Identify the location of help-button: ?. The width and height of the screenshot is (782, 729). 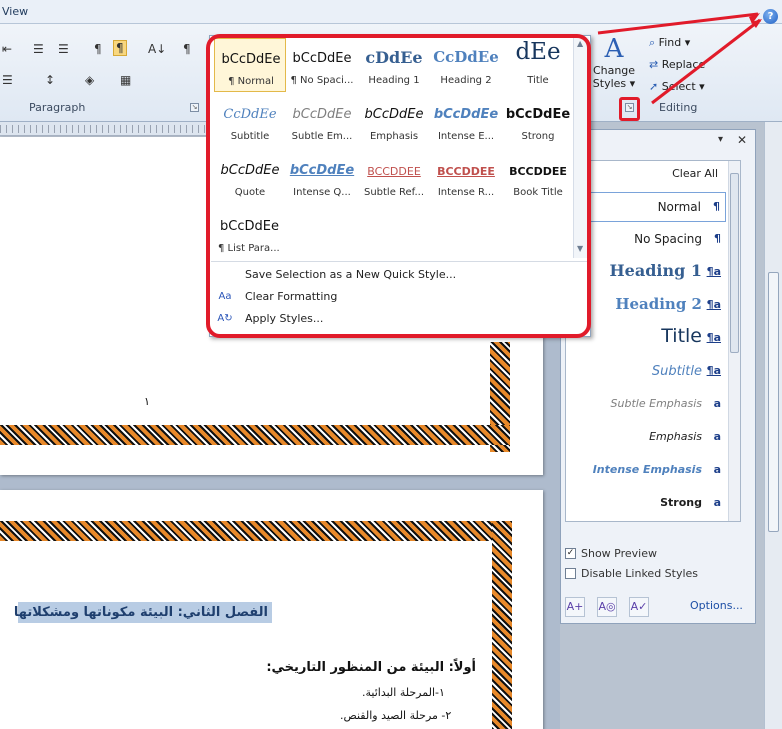
(770, 16).